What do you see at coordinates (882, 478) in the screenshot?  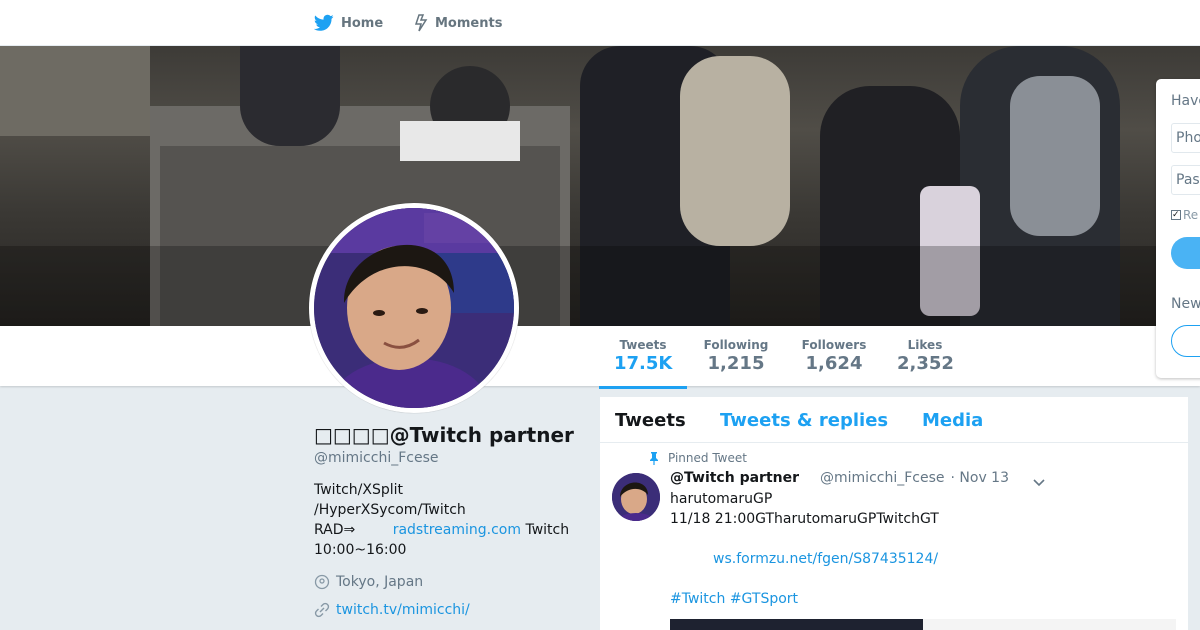 I see `tweet-author-handle: @mimicchi_Fcese` at bounding box center [882, 478].